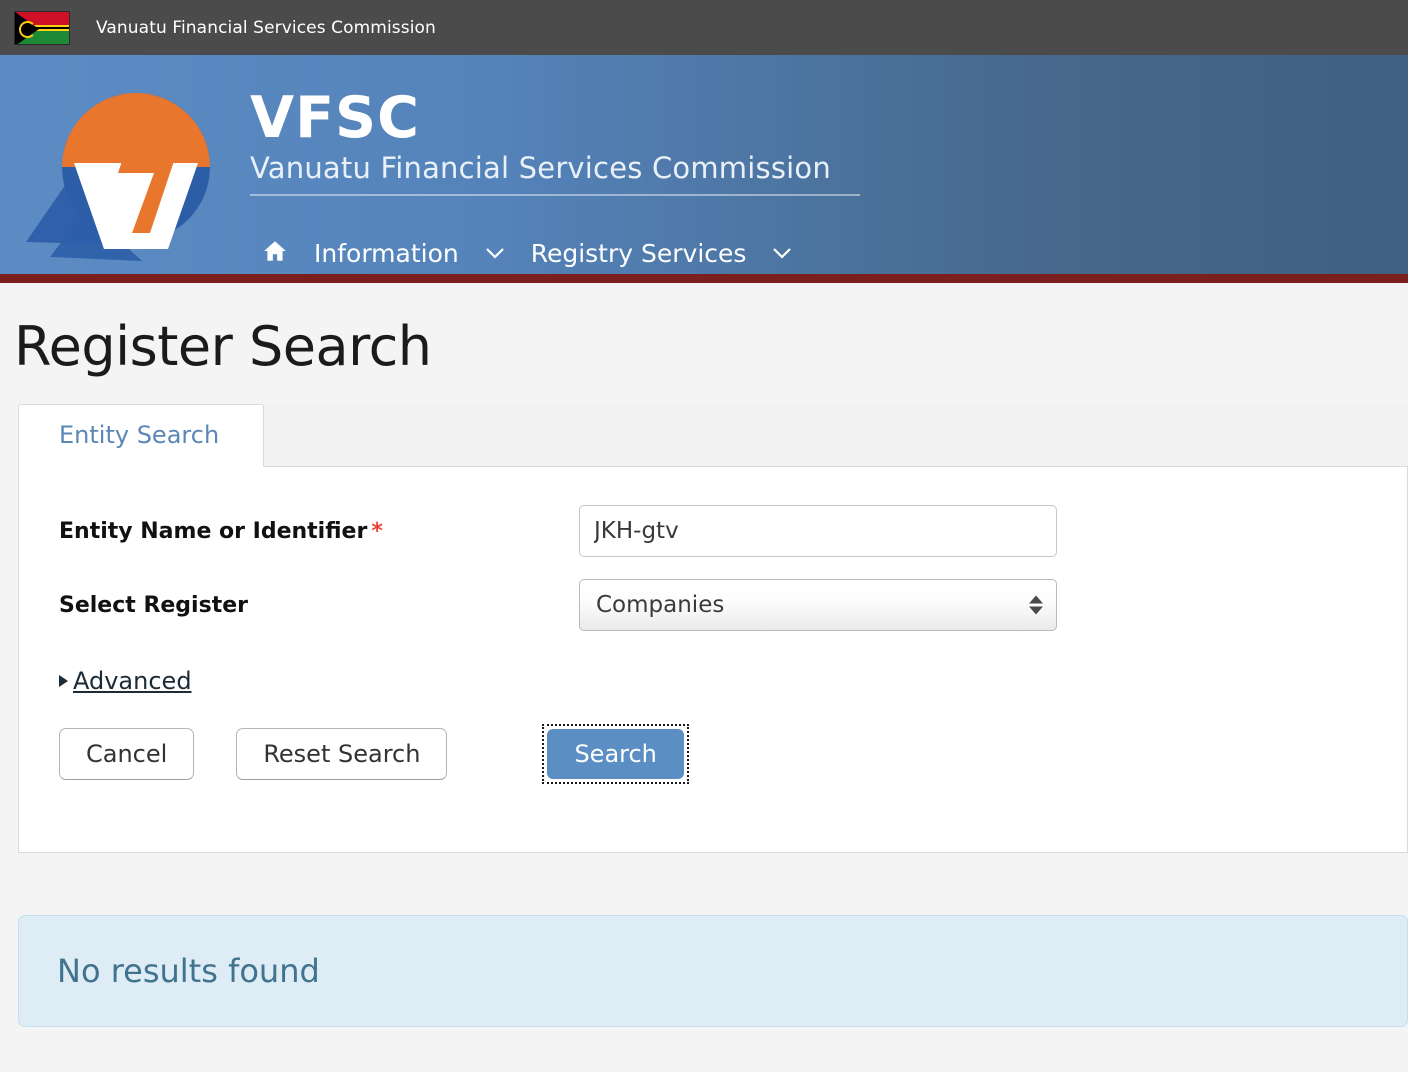 This screenshot has width=1408, height=1072. I want to click on reset-search-button: Reset Search, so click(342, 754).